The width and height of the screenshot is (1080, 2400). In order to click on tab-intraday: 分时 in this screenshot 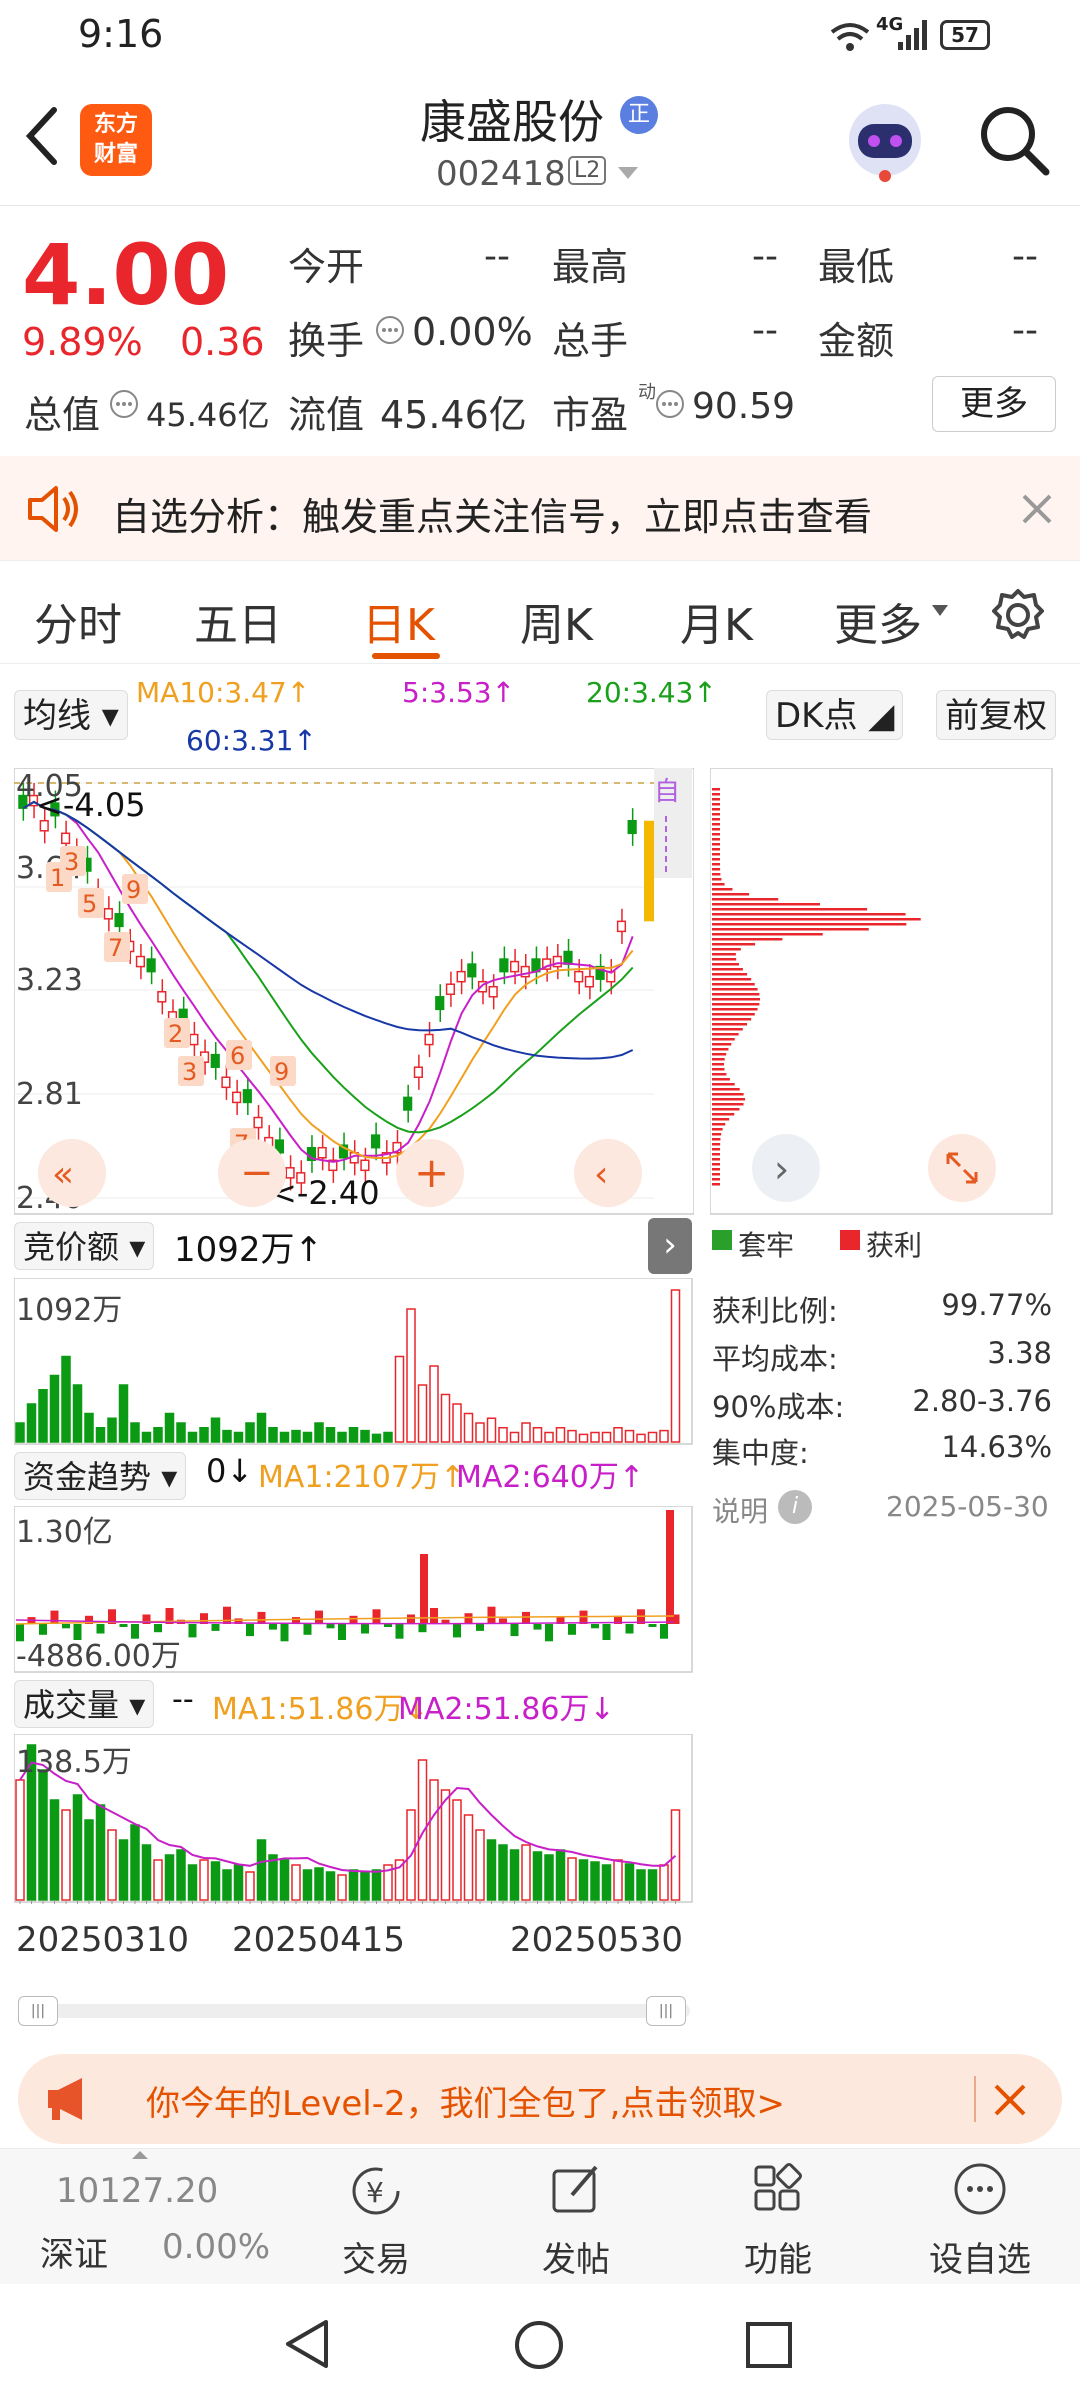, I will do `click(78, 621)`.